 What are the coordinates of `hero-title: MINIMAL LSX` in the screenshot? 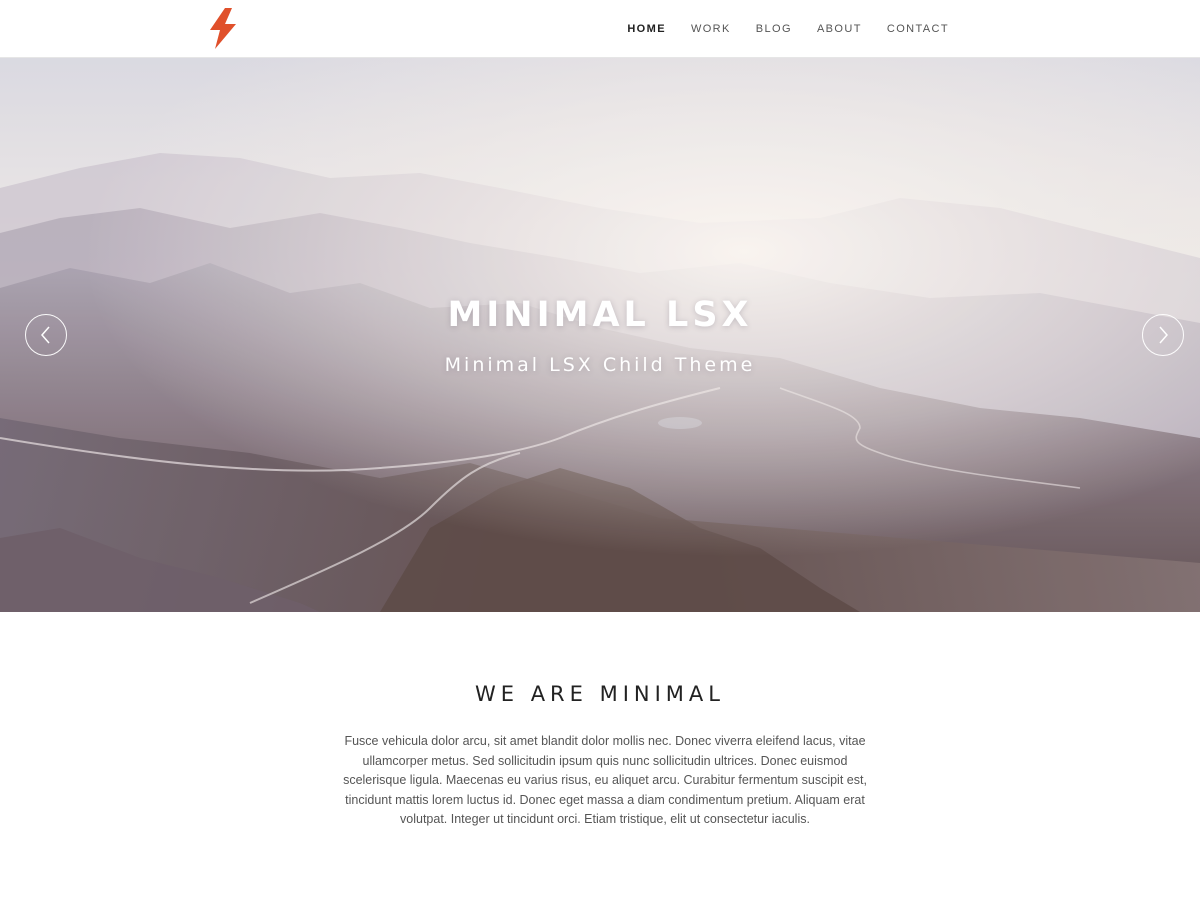 It's located at (600, 315).